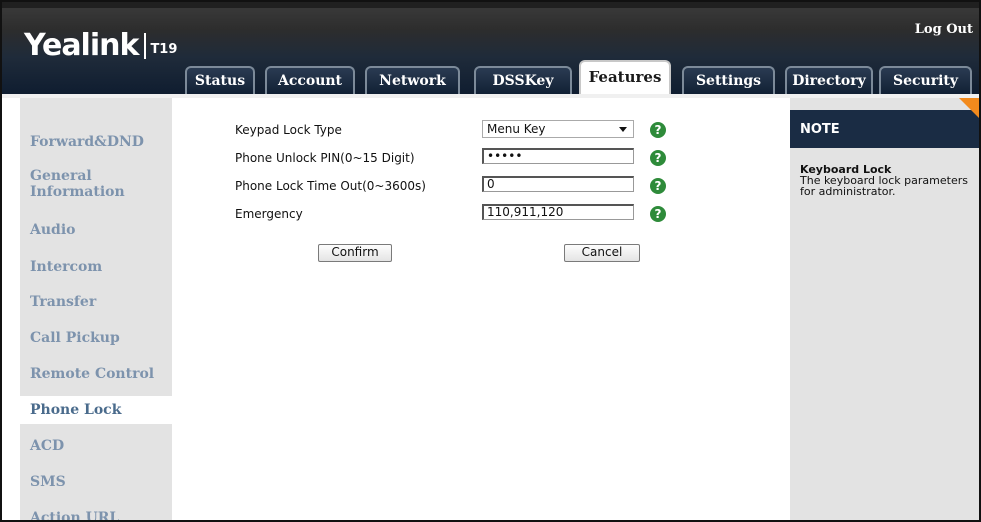  Describe the element at coordinates (96, 230) in the screenshot. I see `sidebar-item-audio: Audio` at that location.